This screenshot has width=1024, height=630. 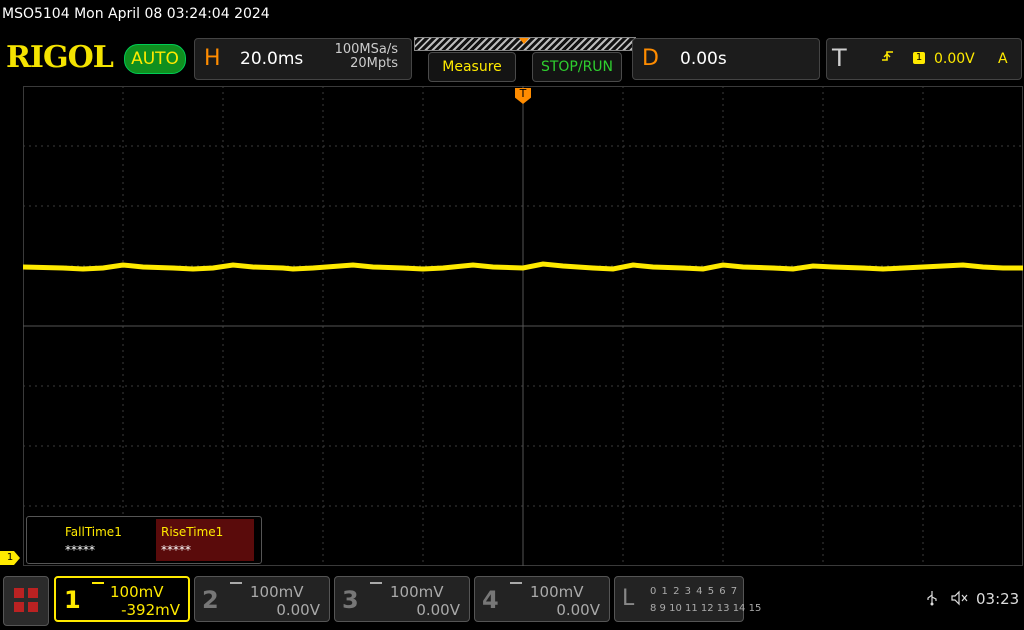 I want to click on delay-letter: D, so click(x=650, y=58).